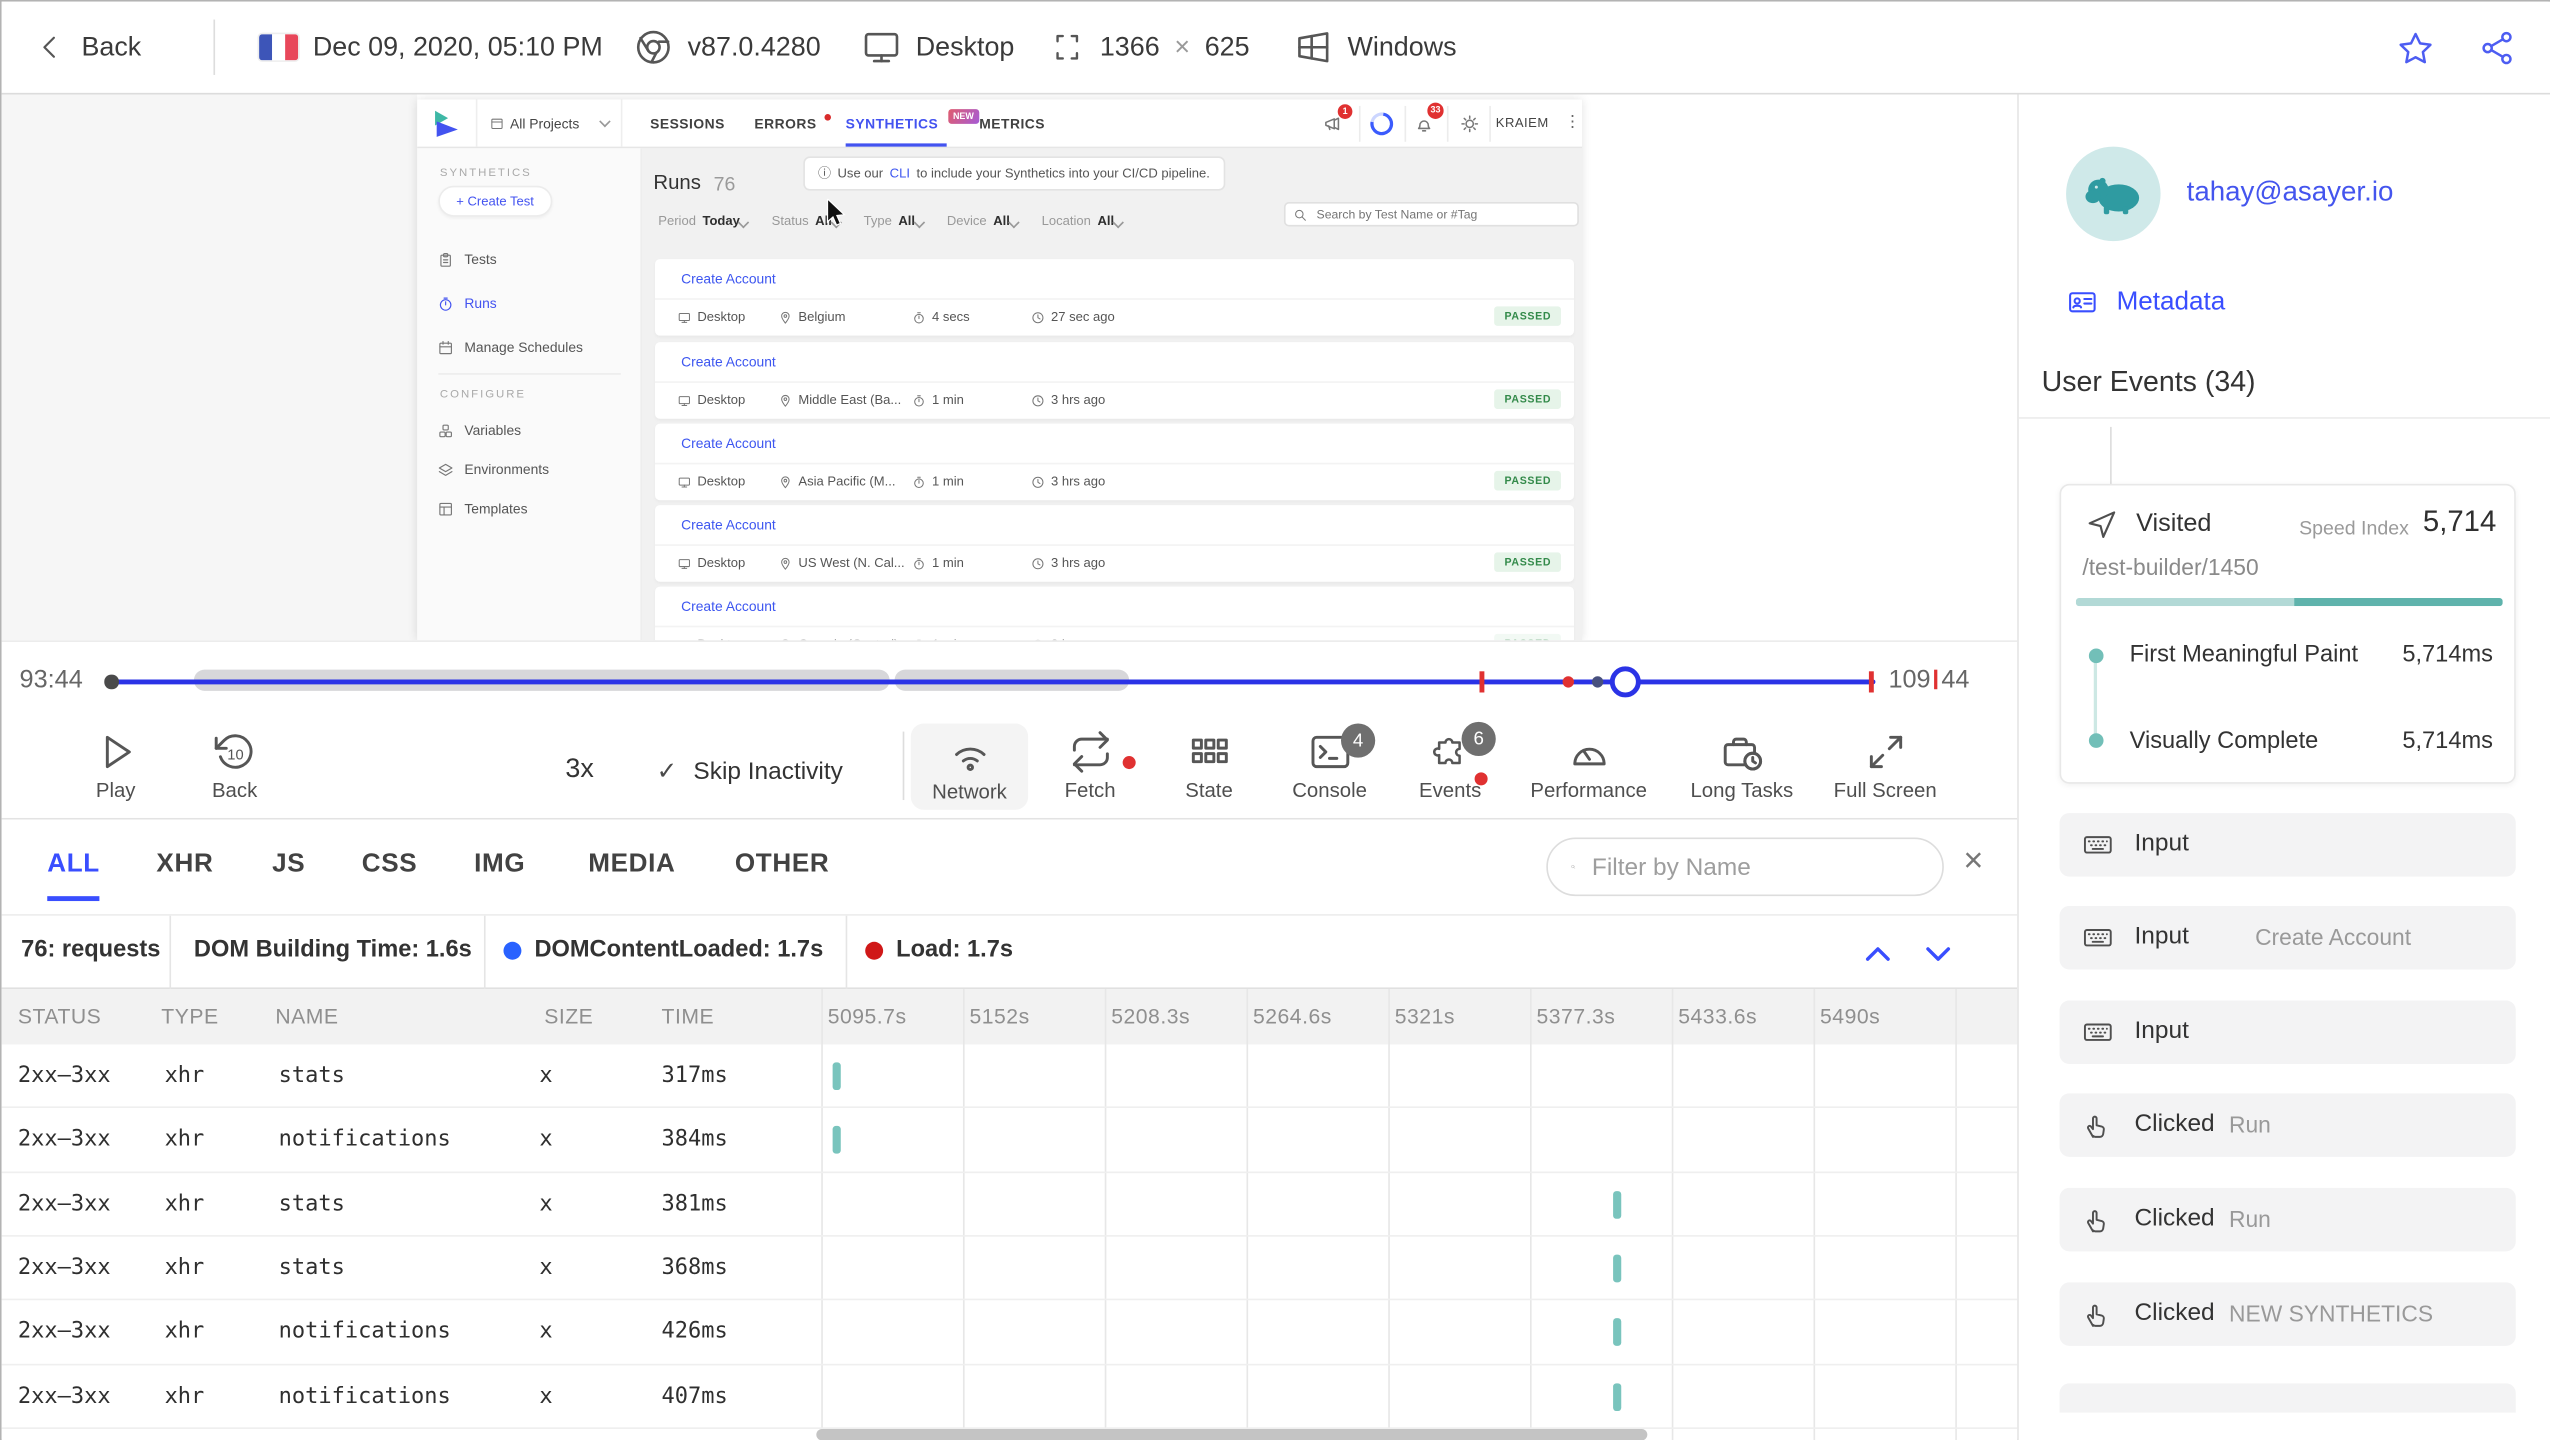 The image size is (2550, 1440). What do you see at coordinates (445, 347) in the screenshot?
I see `calendar-icon` at bounding box center [445, 347].